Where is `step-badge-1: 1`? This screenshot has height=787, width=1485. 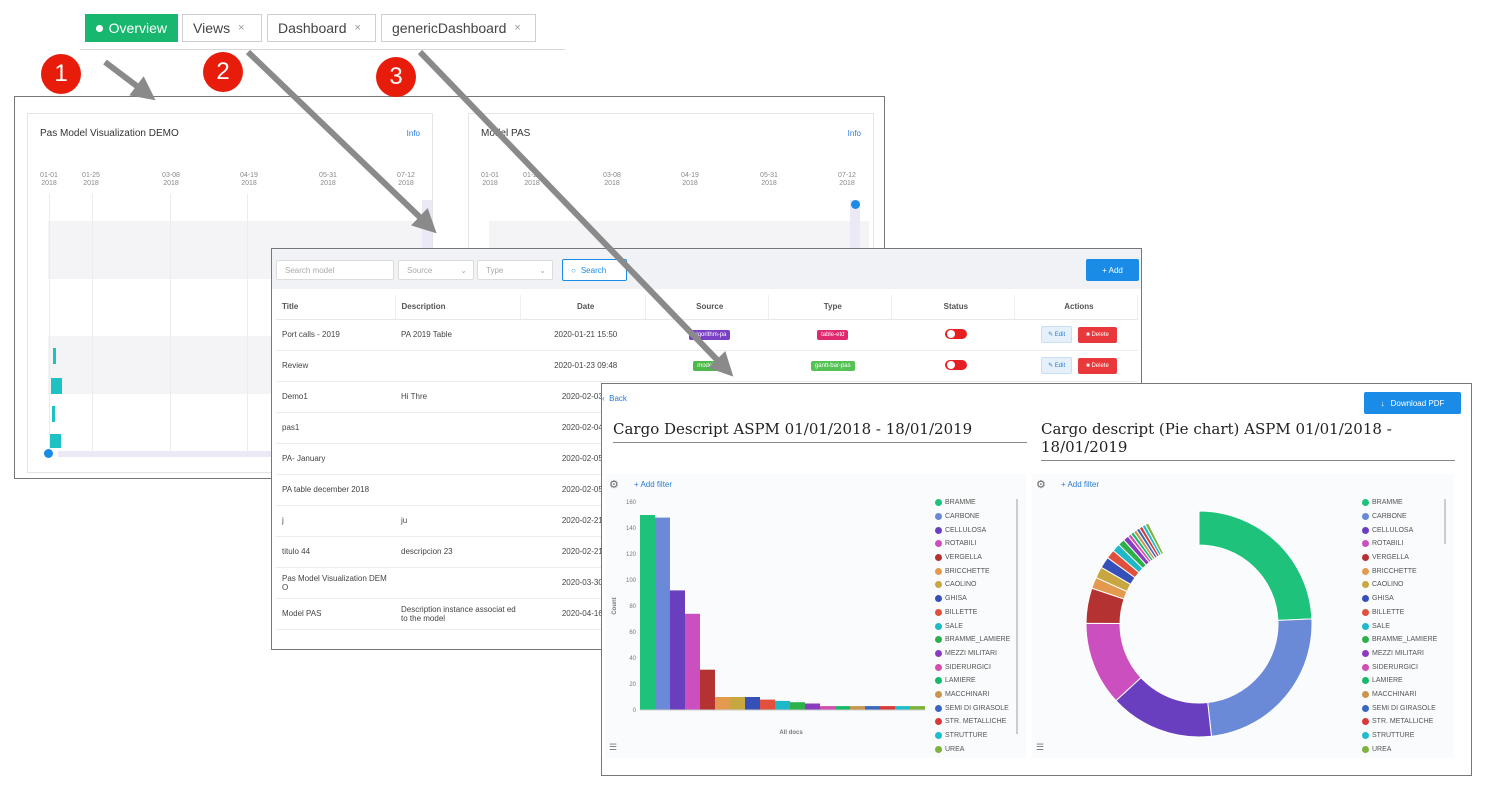 step-badge-1: 1 is located at coordinates (61, 74).